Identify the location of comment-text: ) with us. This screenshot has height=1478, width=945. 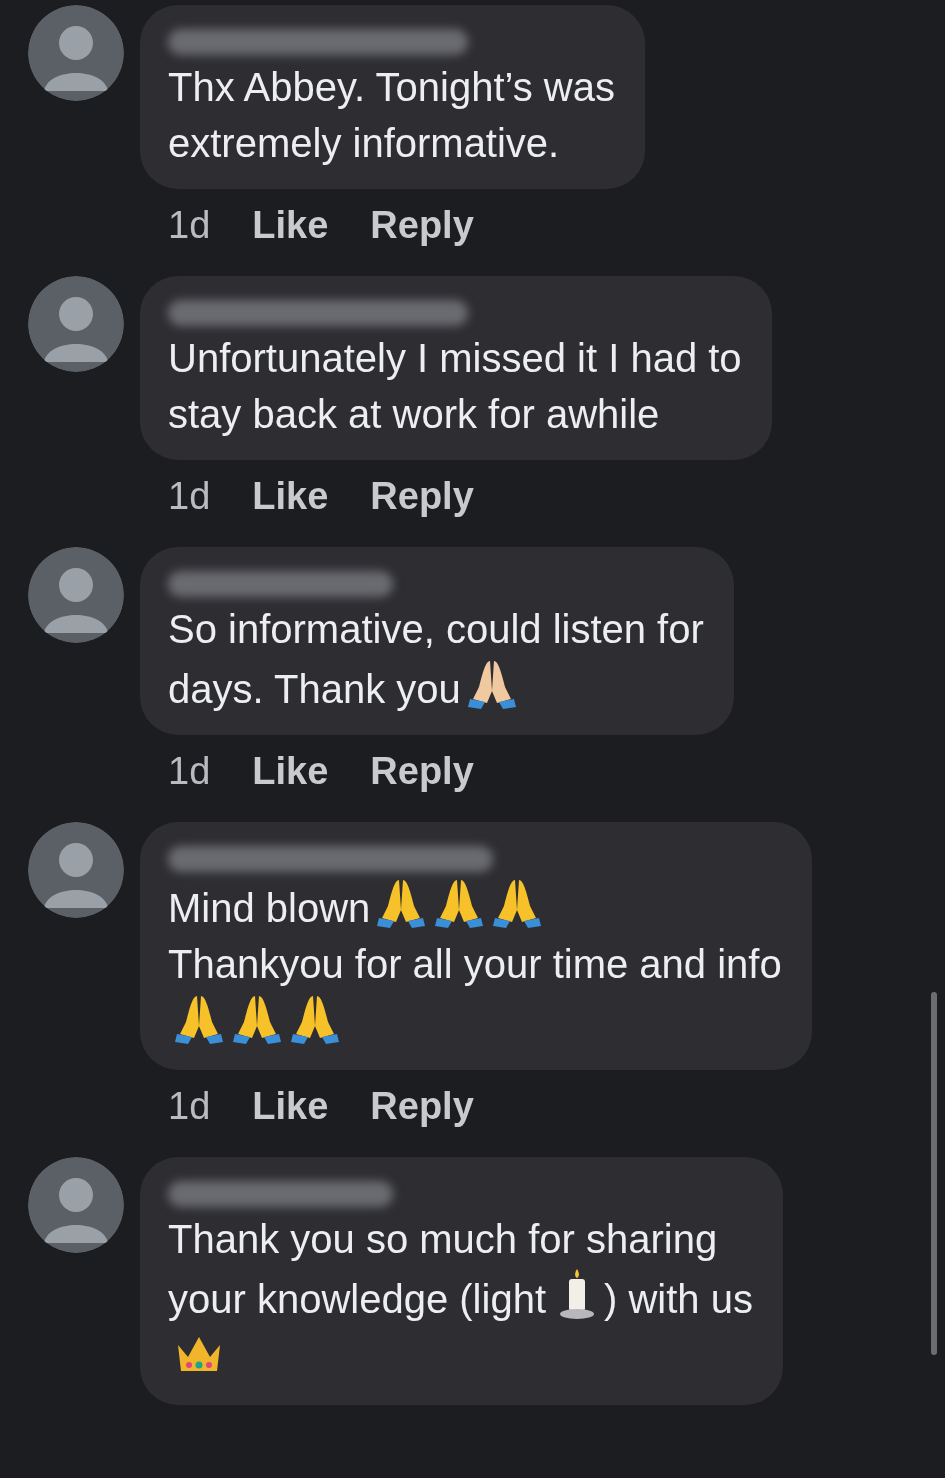
(678, 1299).